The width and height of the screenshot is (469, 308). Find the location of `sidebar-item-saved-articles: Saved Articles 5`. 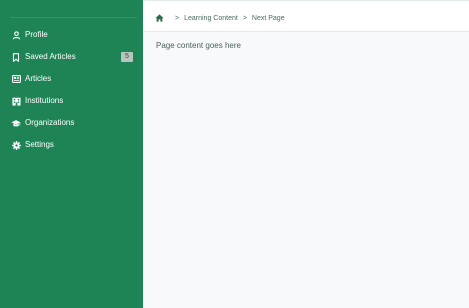

sidebar-item-saved-articles: Saved Articles 5 is located at coordinates (71, 57).